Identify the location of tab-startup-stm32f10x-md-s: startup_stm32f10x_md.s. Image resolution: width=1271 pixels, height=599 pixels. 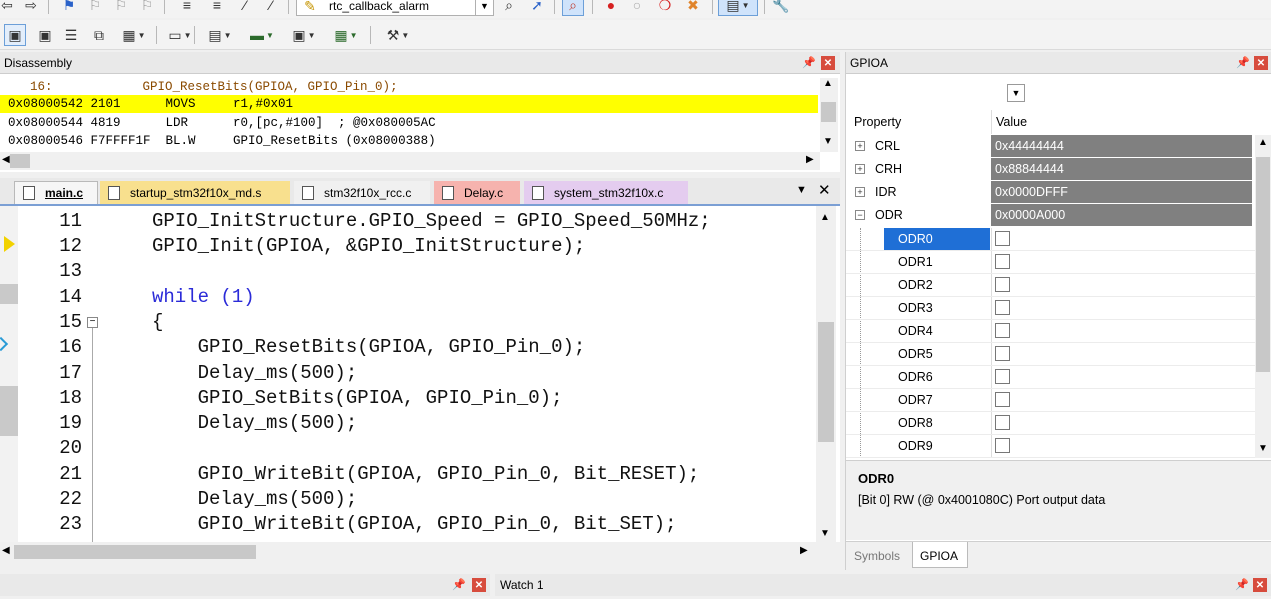
(195, 192).